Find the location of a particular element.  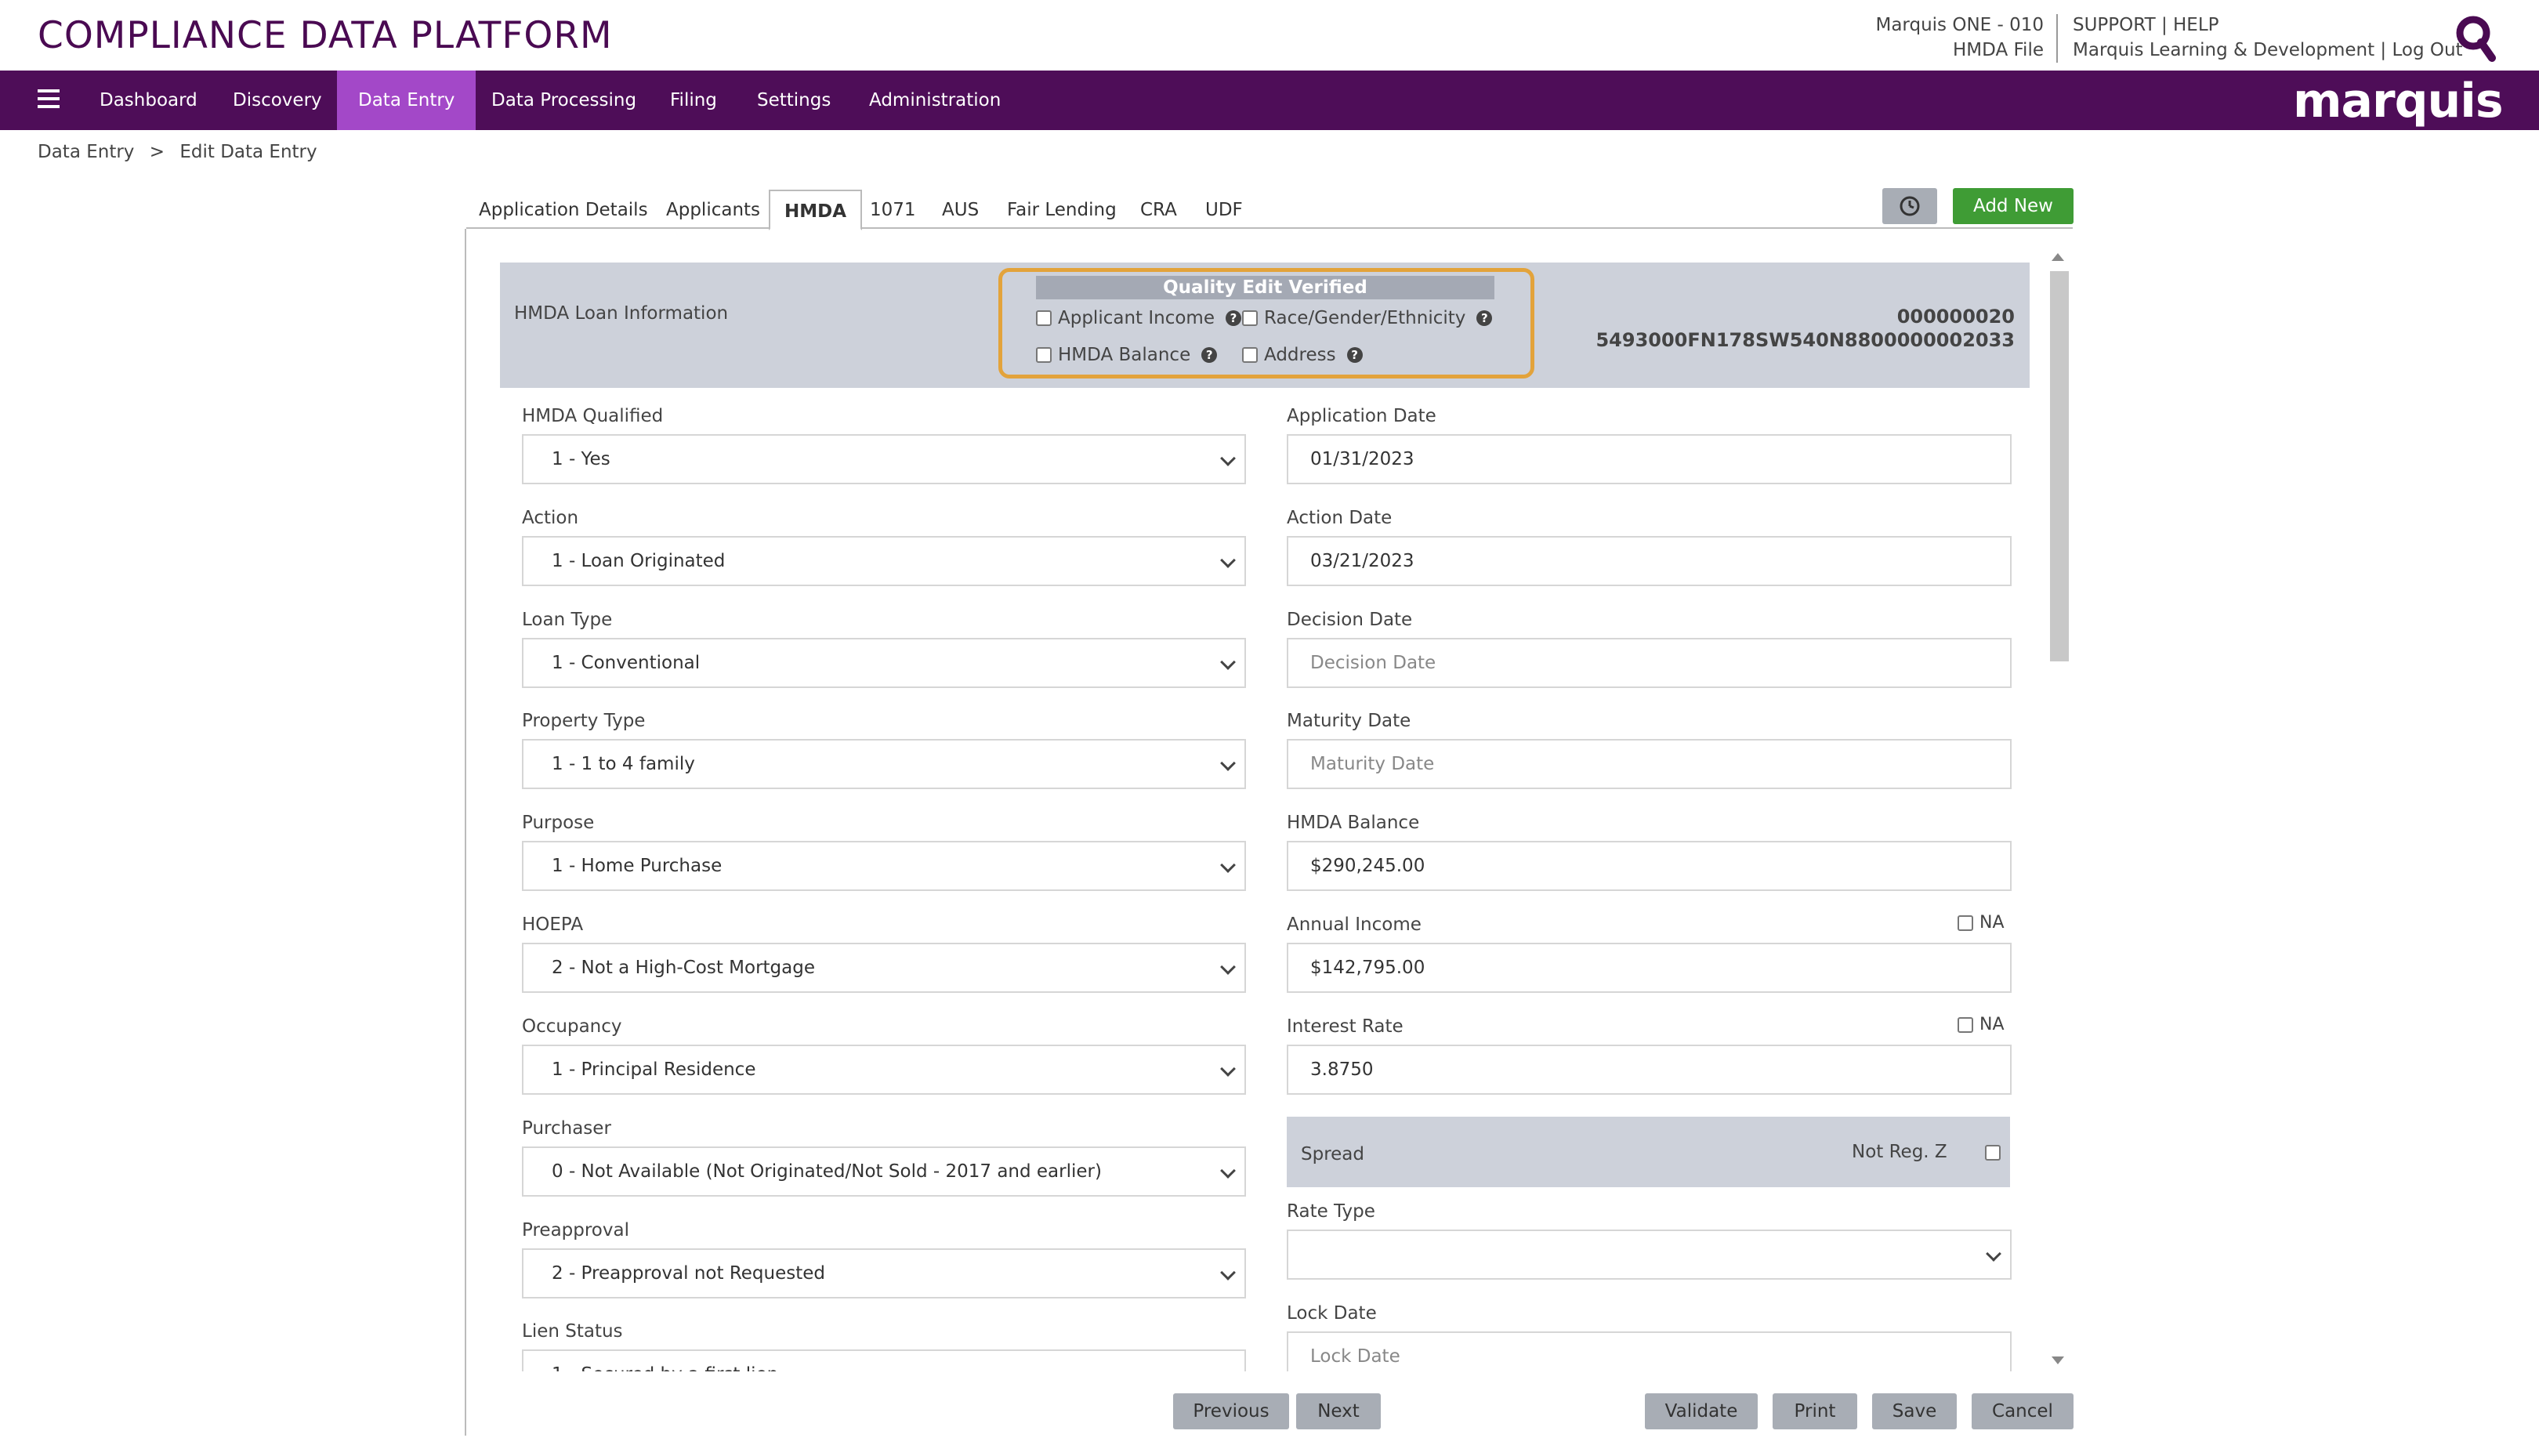

validate-button: Validate is located at coordinates (1701, 1411).